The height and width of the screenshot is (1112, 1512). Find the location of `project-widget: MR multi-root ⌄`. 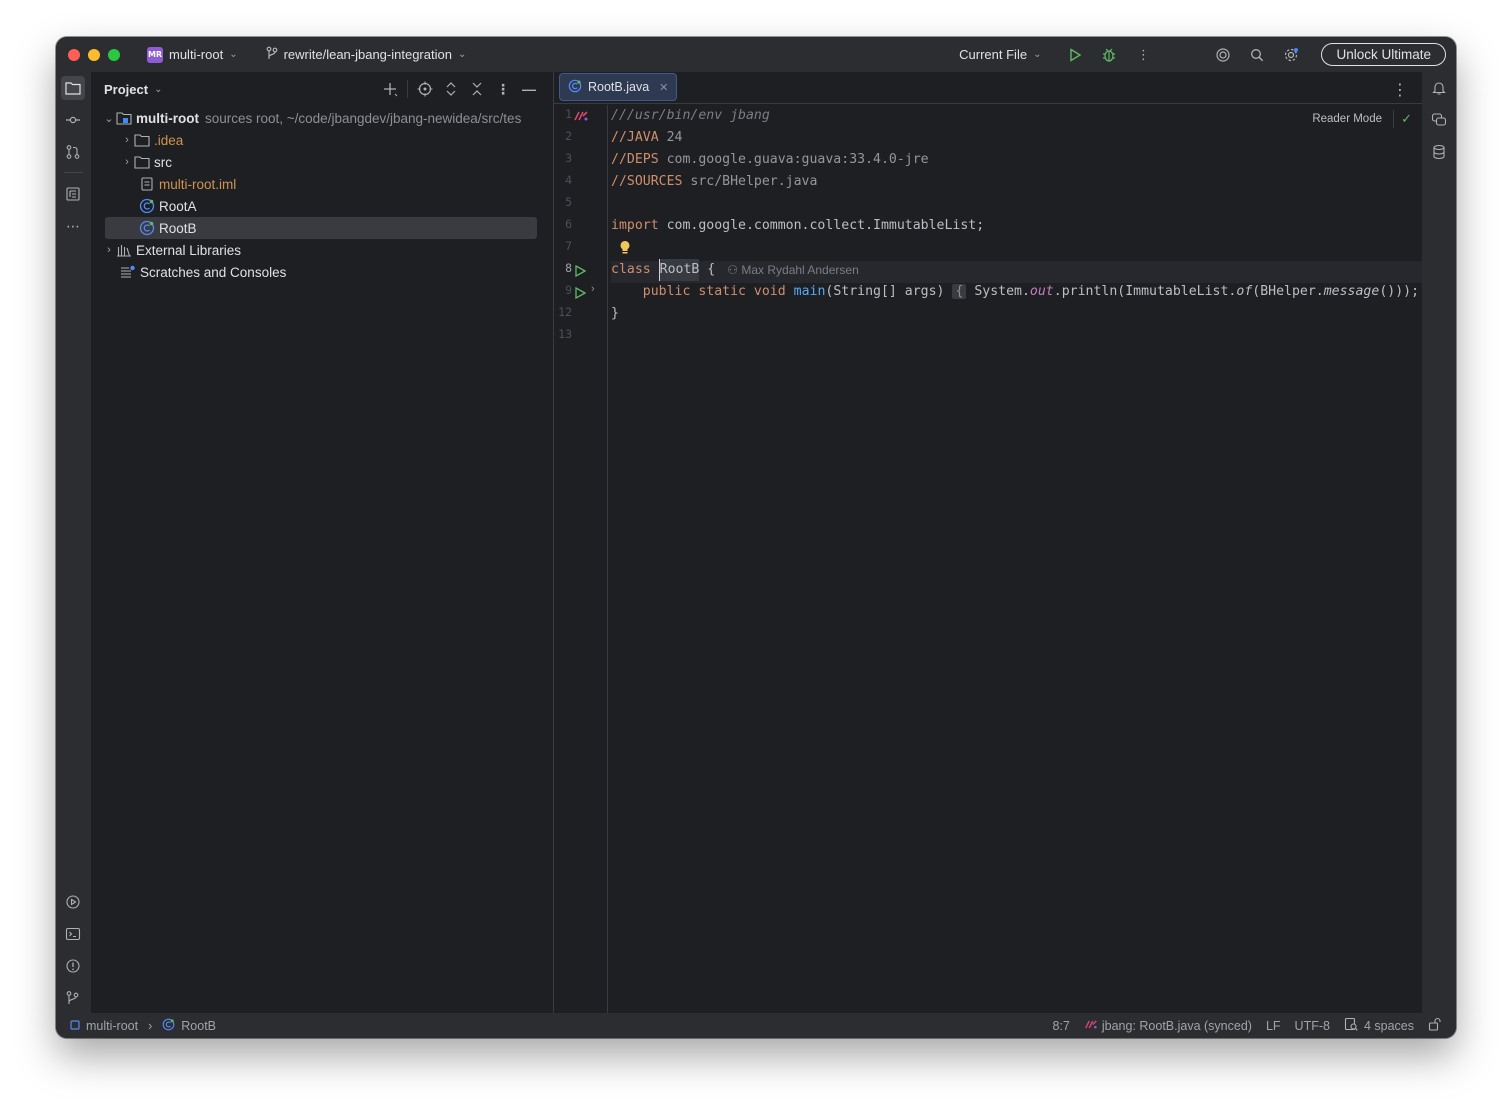

project-widget: MR multi-root ⌄ is located at coordinates (192, 54).